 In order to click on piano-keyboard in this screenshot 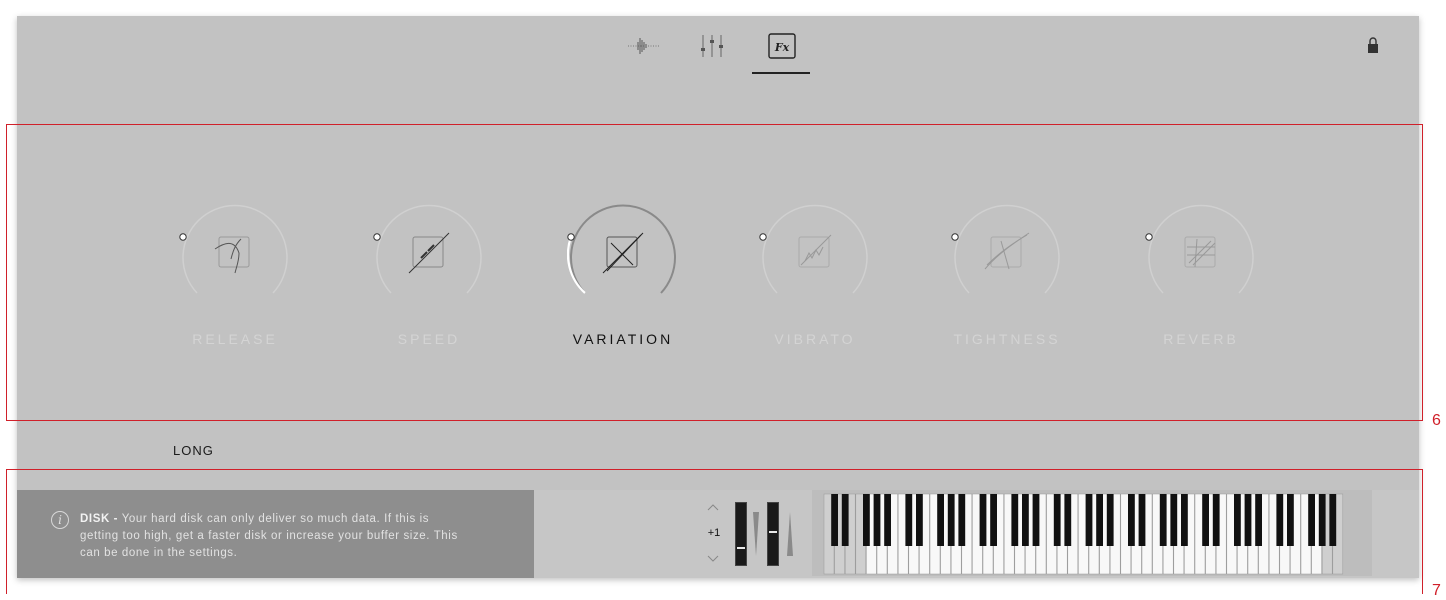, I will do `click(1092, 533)`.